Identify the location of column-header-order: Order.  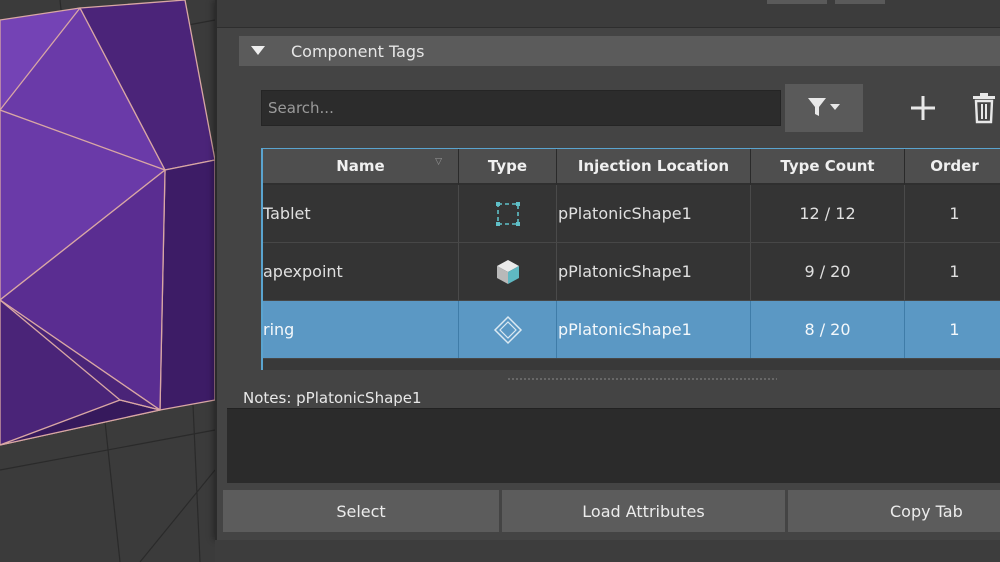
(952, 167).